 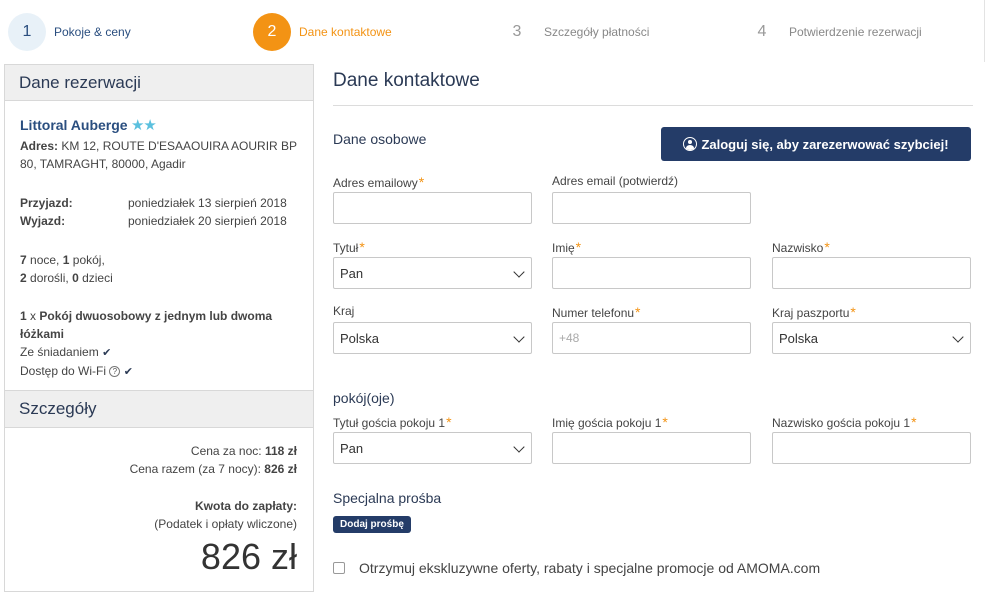 What do you see at coordinates (280, 451) in the screenshot?
I see `price-per-night: 118 zł` at bounding box center [280, 451].